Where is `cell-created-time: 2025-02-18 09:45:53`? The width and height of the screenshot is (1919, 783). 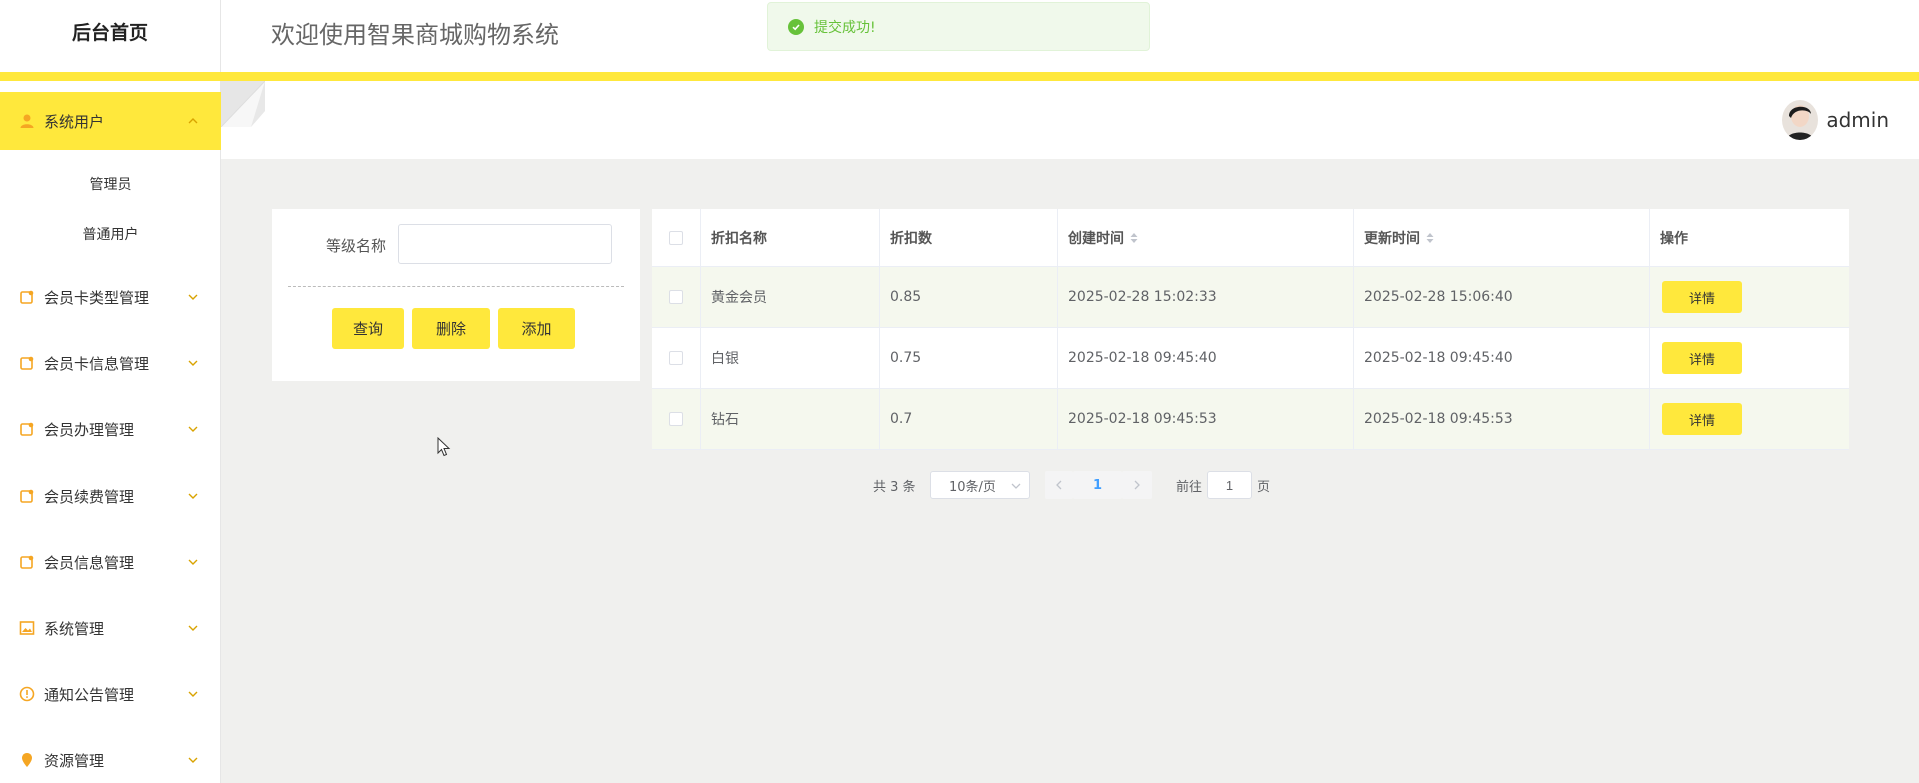
cell-created-time: 2025-02-18 09:45:53 is located at coordinates (1206, 419).